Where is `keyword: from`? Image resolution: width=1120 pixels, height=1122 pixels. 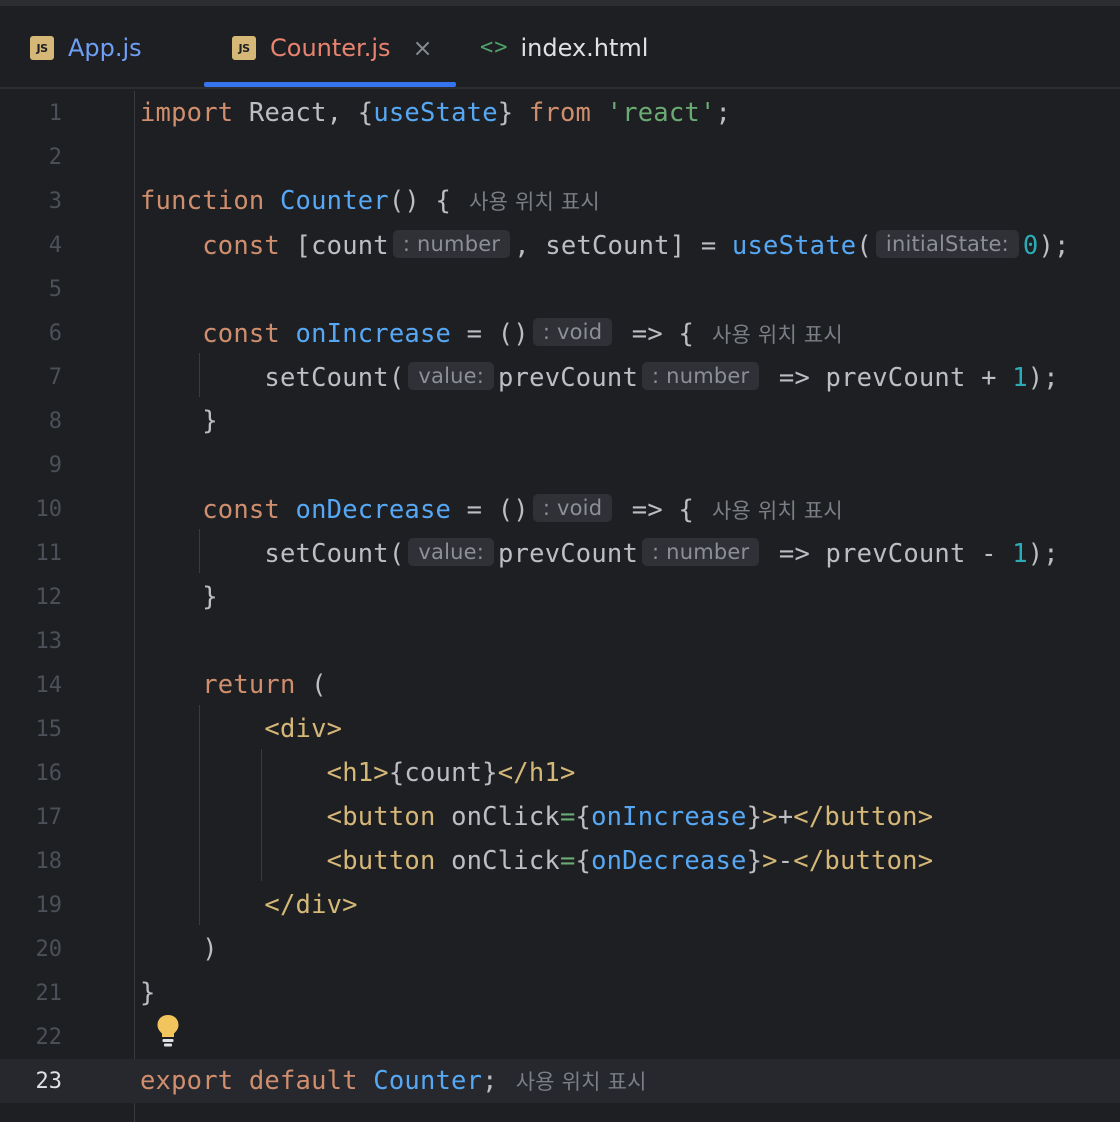 keyword: from is located at coordinates (560, 113).